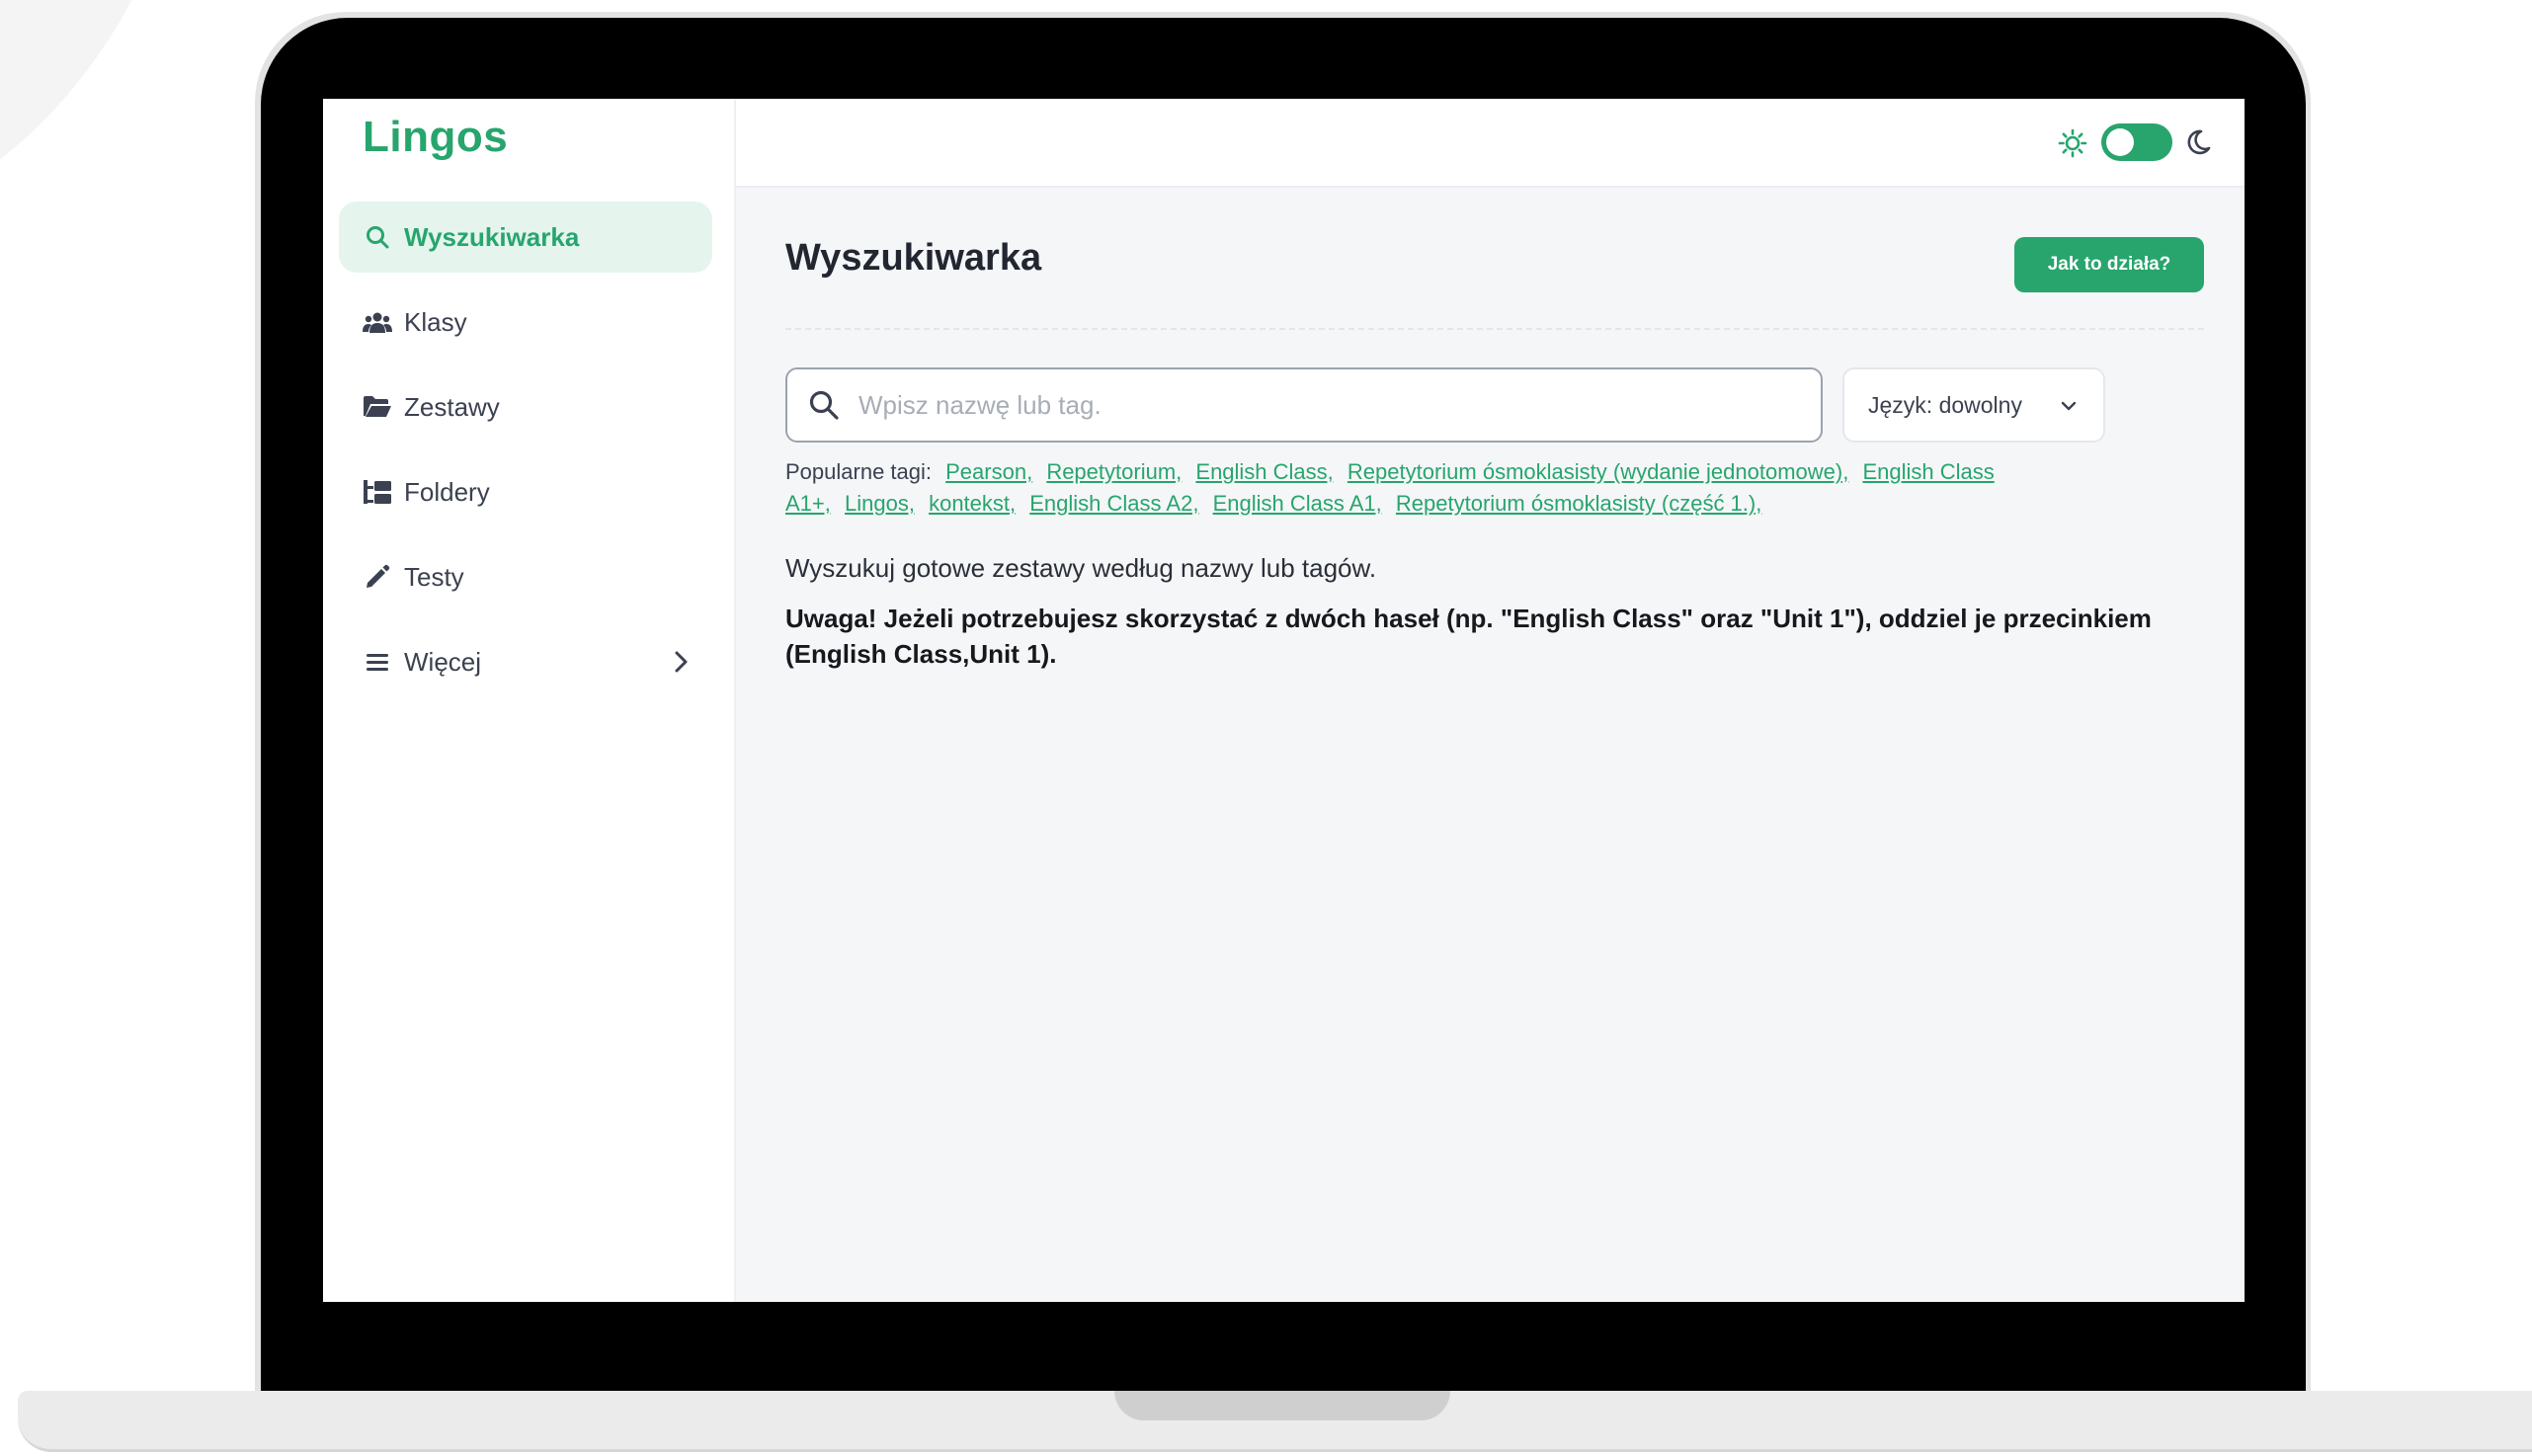 The height and width of the screenshot is (1456, 2532). What do you see at coordinates (377, 407) in the screenshot?
I see `folder-open-icon` at bounding box center [377, 407].